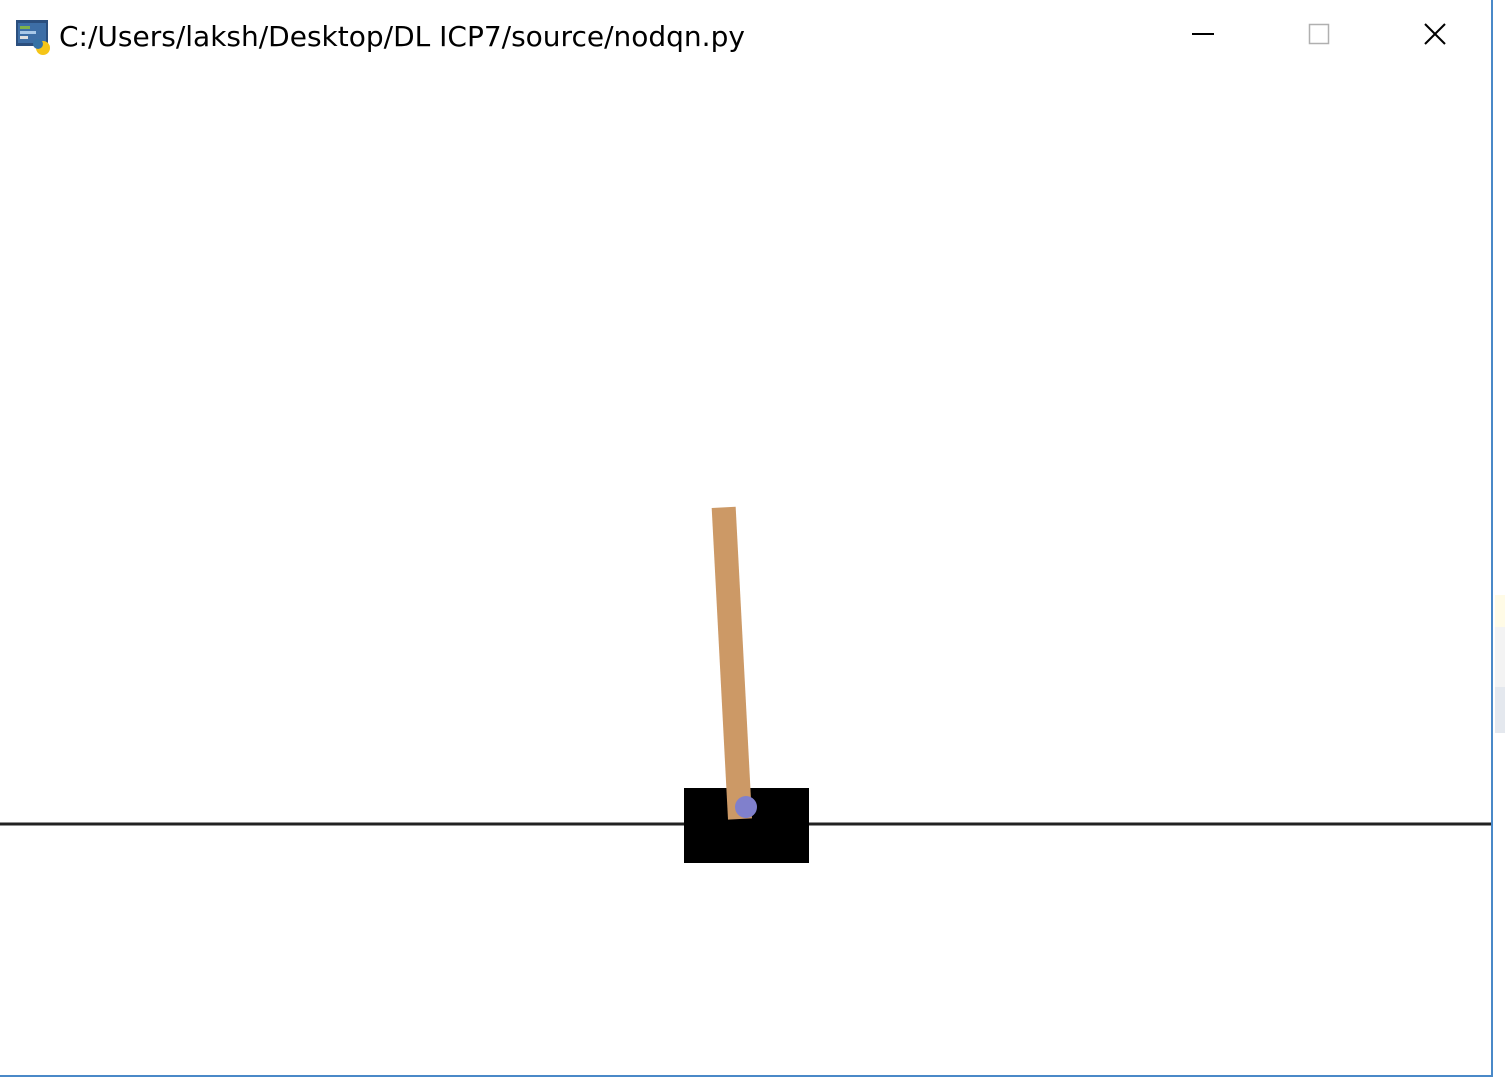 The image size is (1505, 1081). I want to click on minimize-icon, so click(1203, 36).